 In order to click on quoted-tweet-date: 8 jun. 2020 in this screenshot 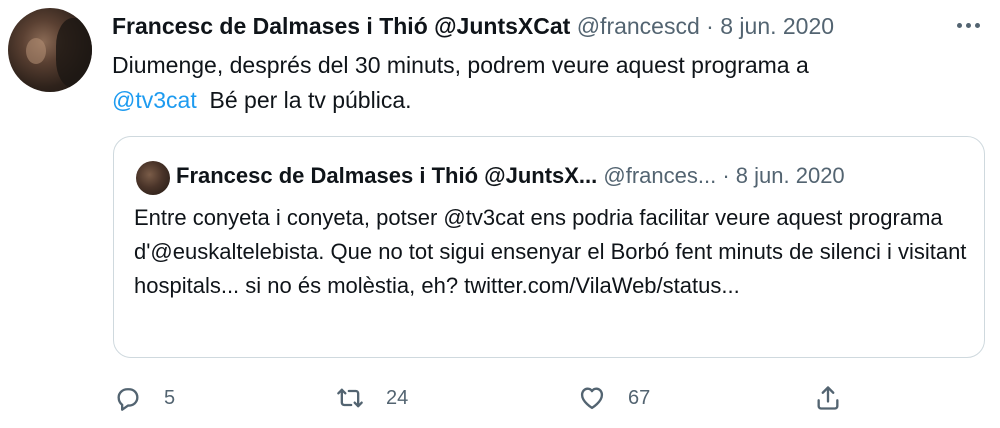, I will do `click(790, 175)`.